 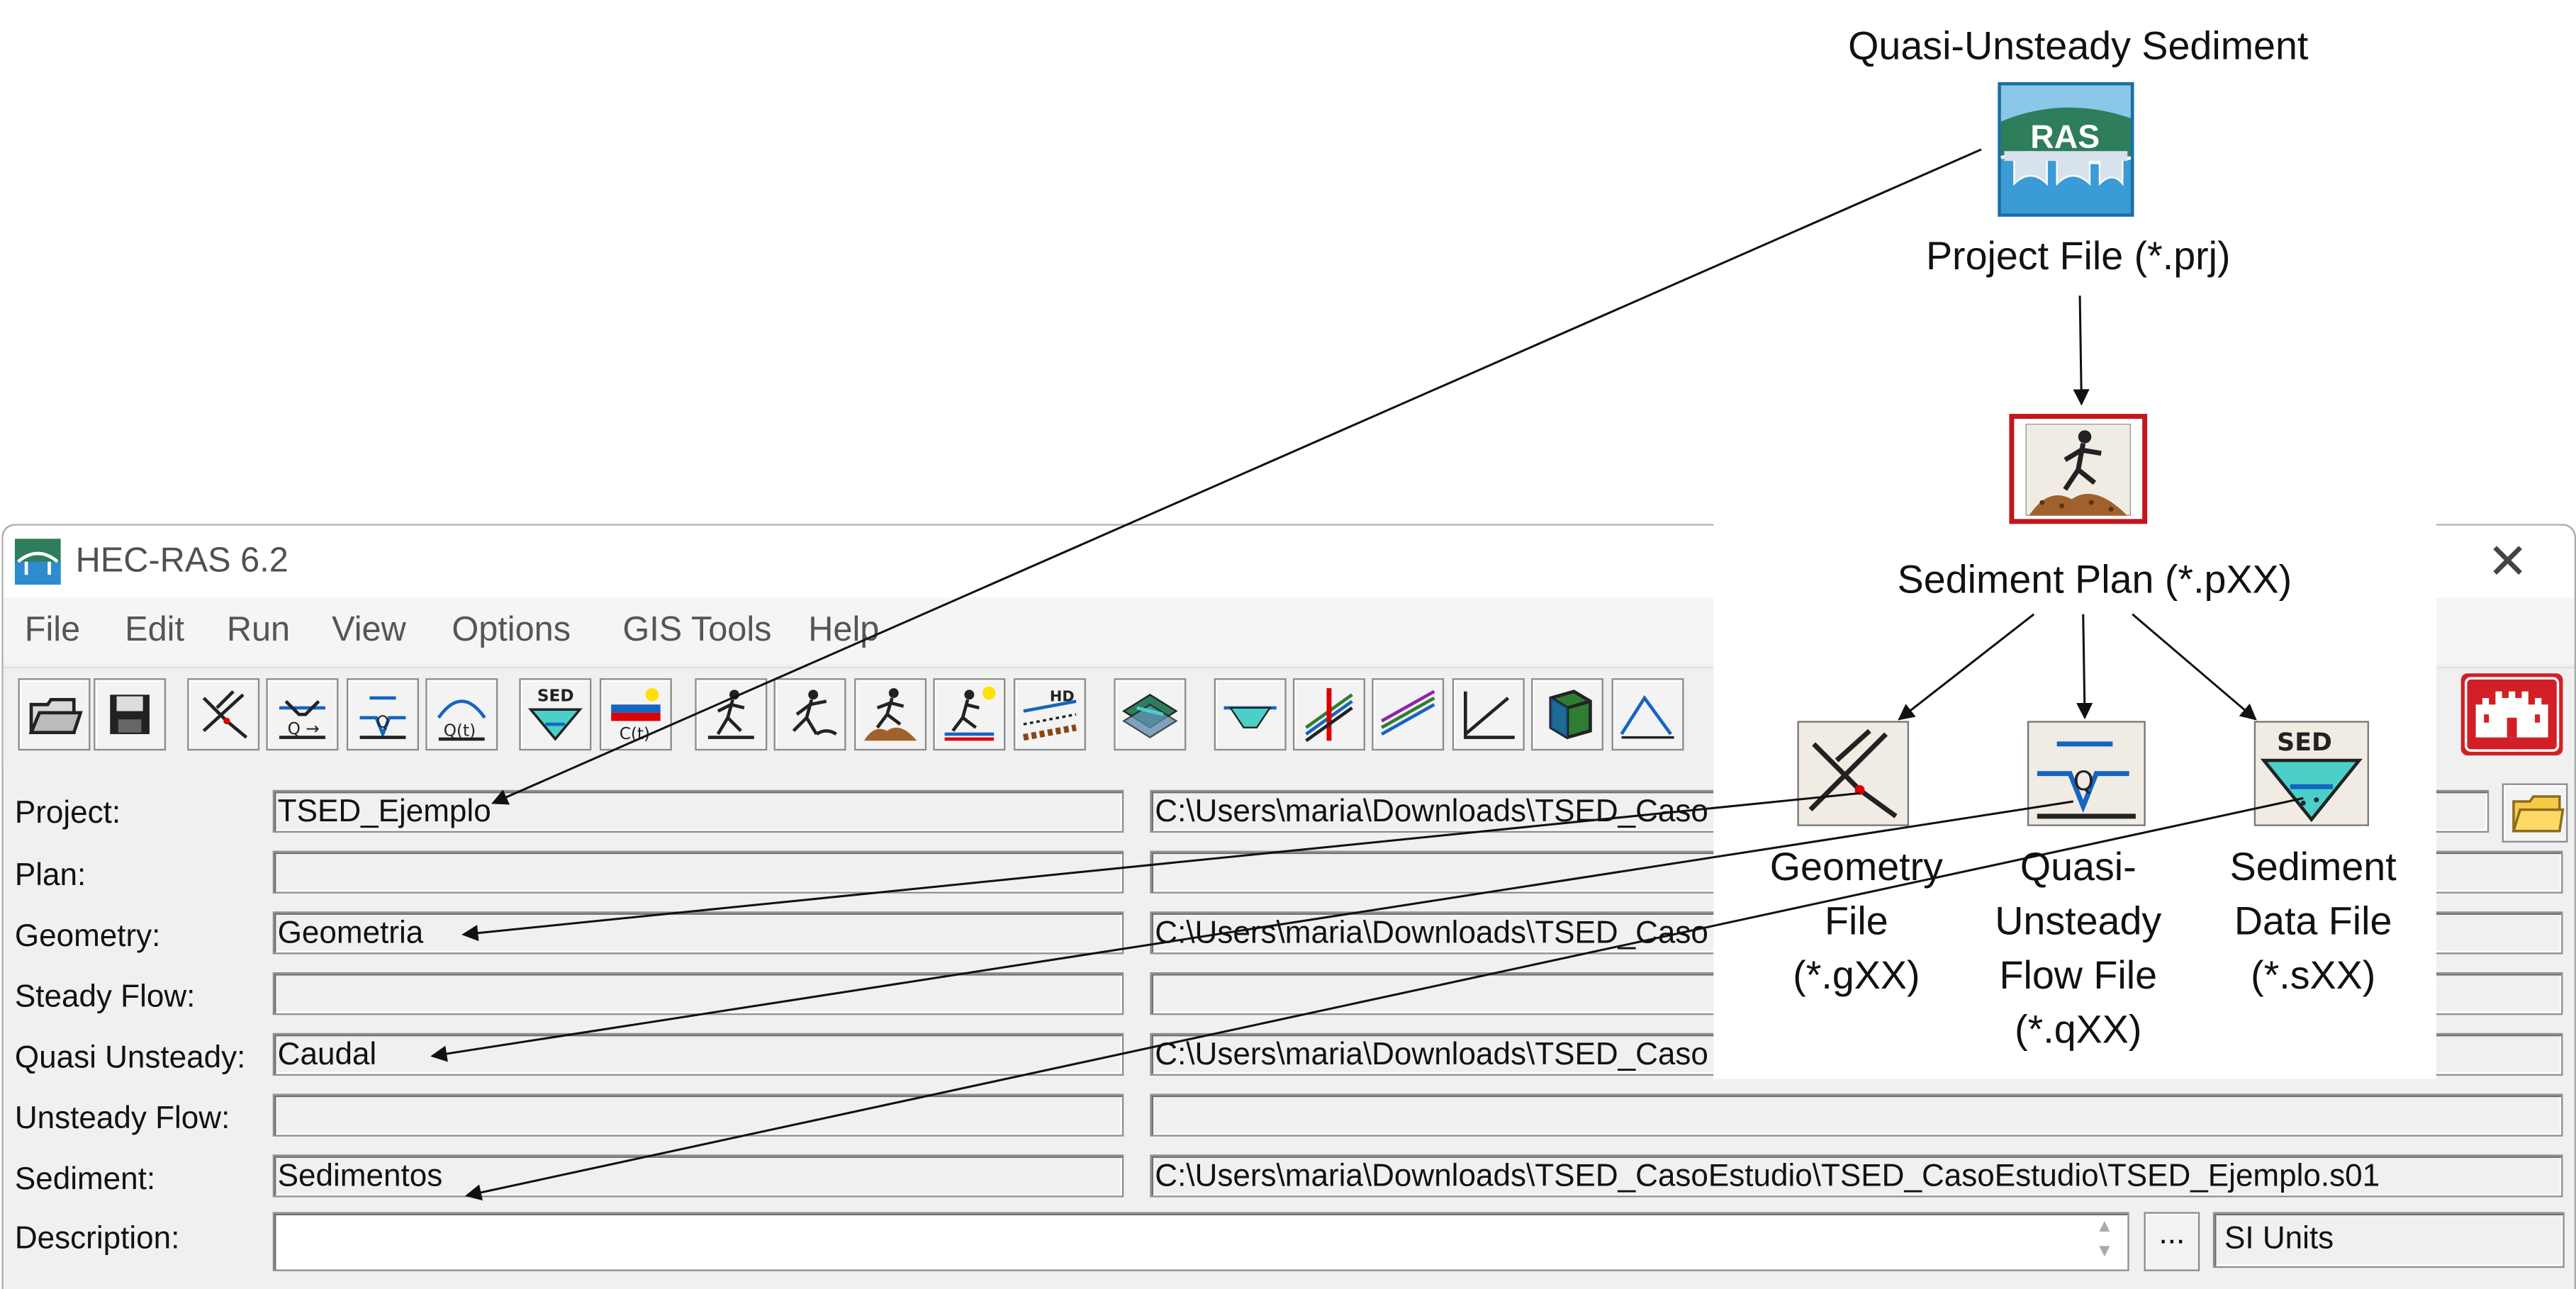 What do you see at coordinates (2085, 667) in the screenshot?
I see `arrow-plan-to-flow` at bounding box center [2085, 667].